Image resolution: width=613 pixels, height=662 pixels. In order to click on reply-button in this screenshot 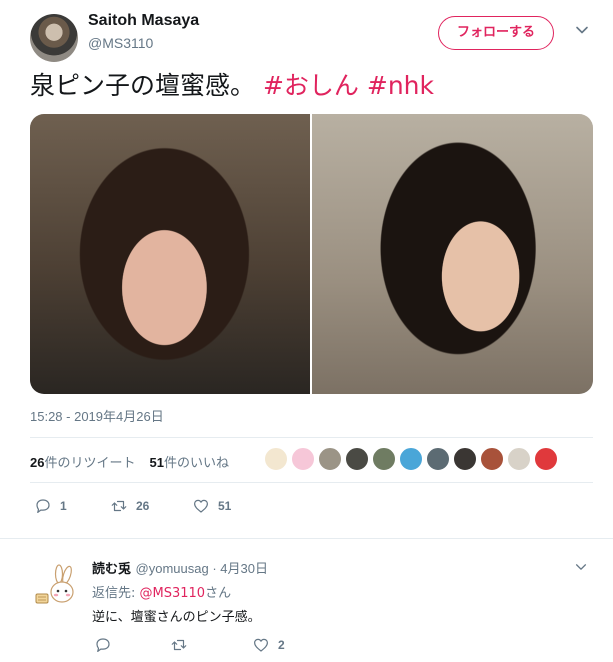, I will do `click(103, 645)`.